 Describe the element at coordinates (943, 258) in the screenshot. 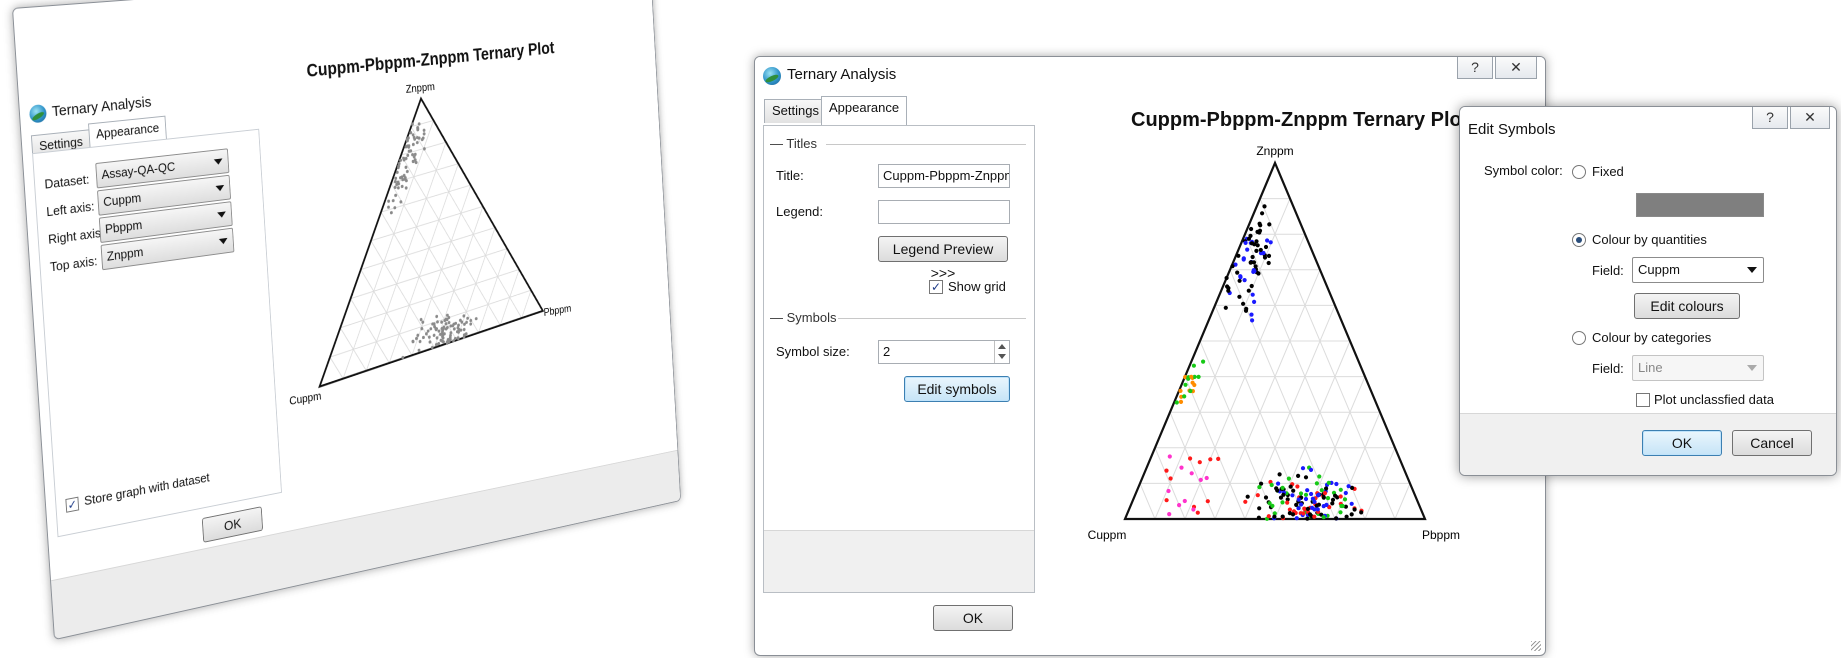

I see `legend-preview-button: Legend Preview >>>` at that location.